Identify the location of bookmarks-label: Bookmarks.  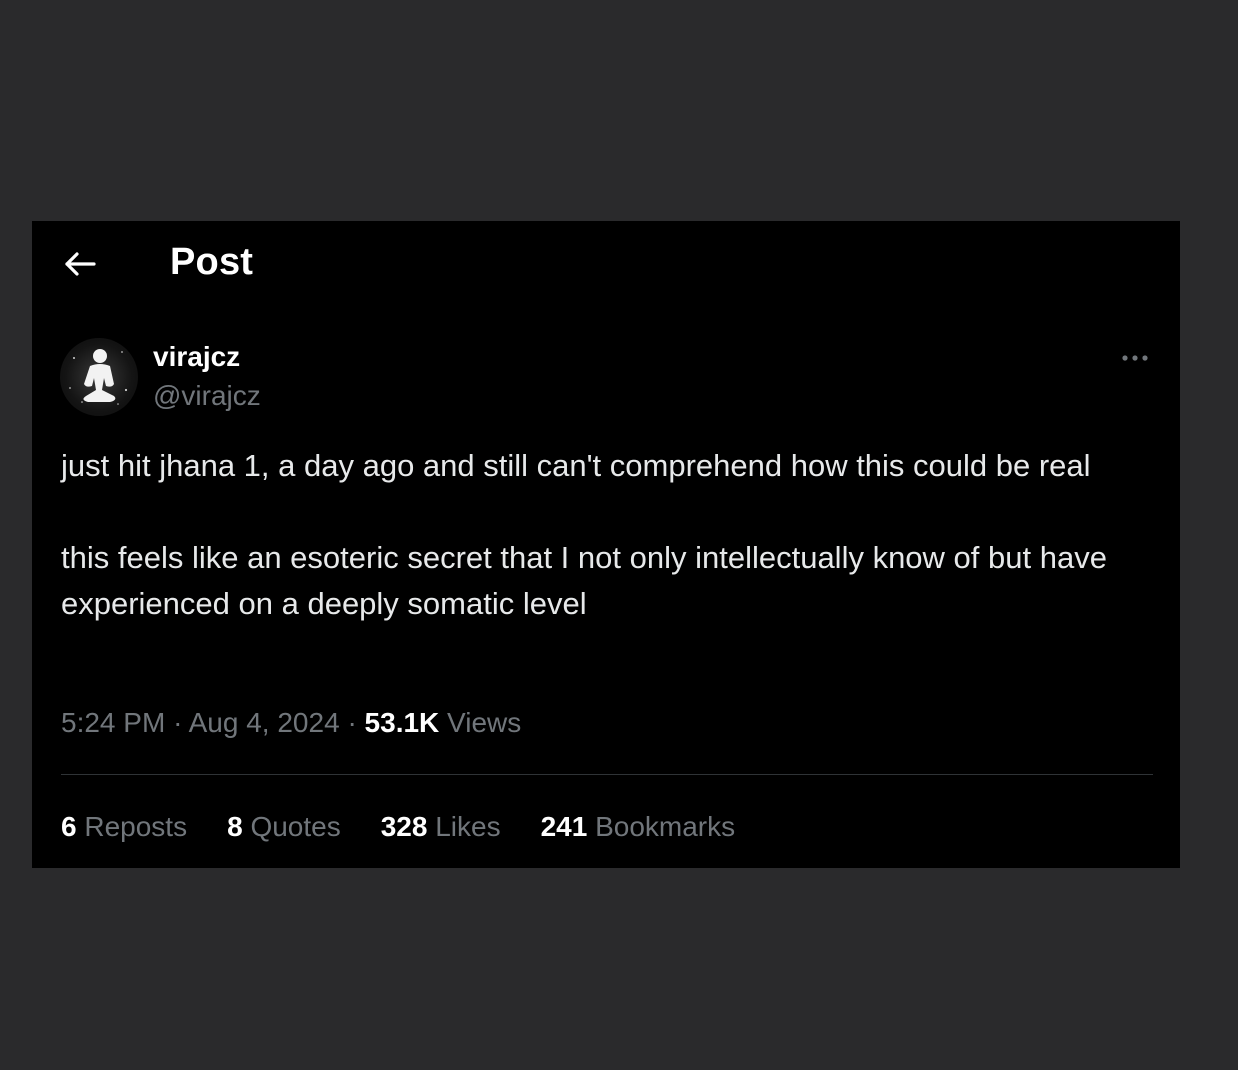
(665, 826).